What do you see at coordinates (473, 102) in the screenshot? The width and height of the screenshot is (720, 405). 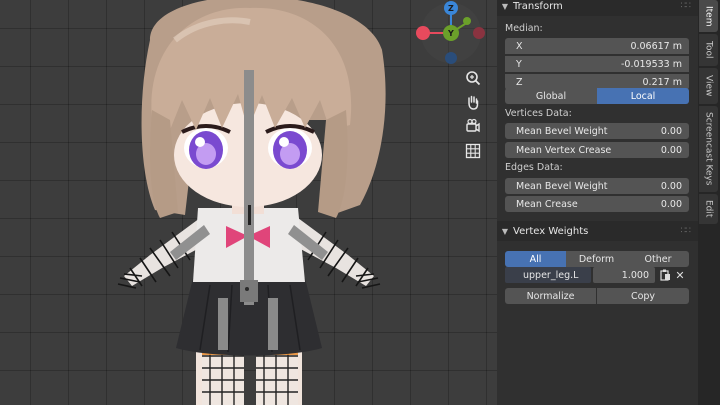 I see `hand-icon` at bounding box center [473, 102].